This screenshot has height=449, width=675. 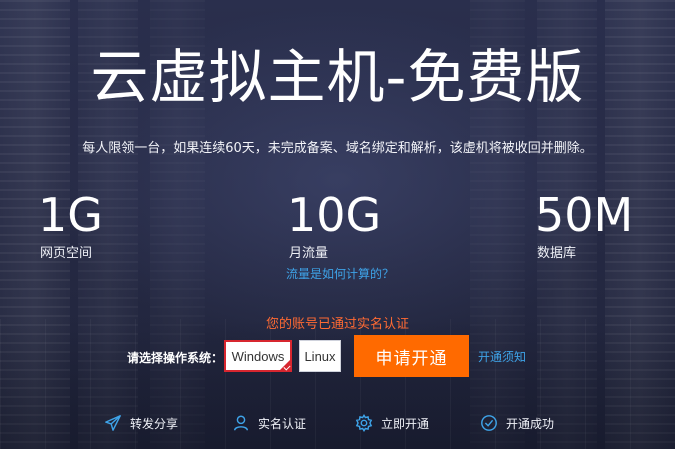 What do you see at coordinates (154, 423) in the screenshot?
I see `step-label: 转发分享` at bounding box center [154, 423].